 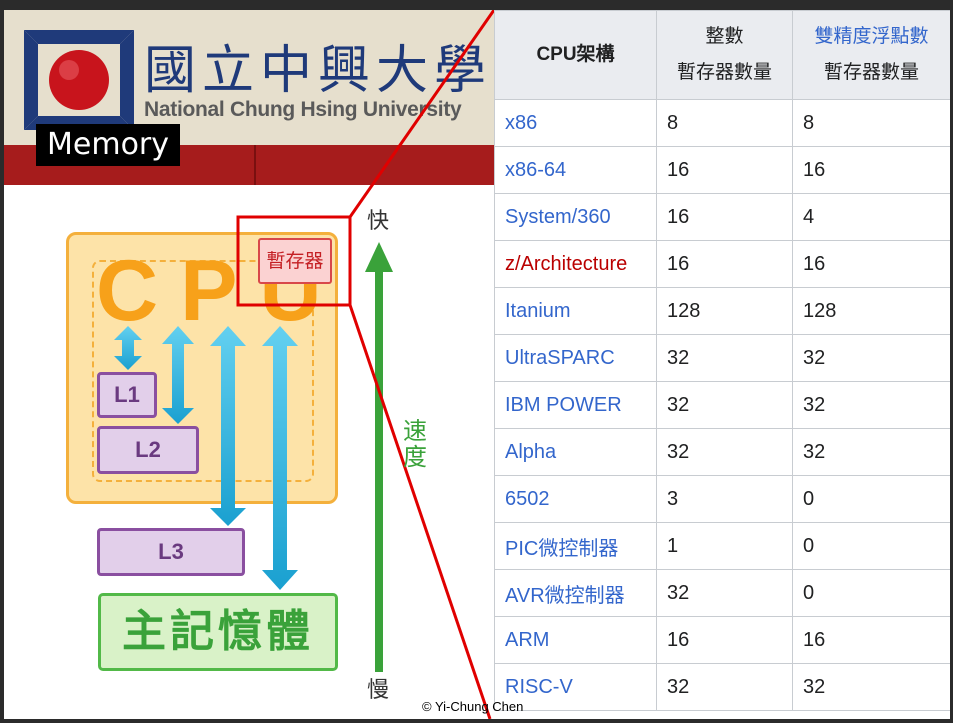 What do you see at coordinates (871, 217) in the screenshot?
I see `fp-register-count: 4` at bounding box center [871, 217].